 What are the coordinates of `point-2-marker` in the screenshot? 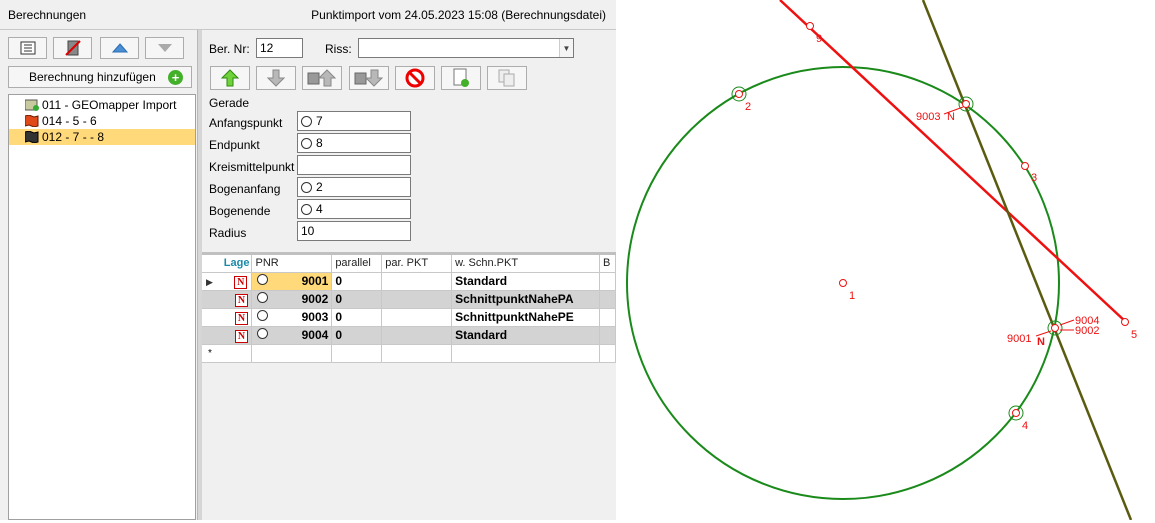 It's located at (739, 94).